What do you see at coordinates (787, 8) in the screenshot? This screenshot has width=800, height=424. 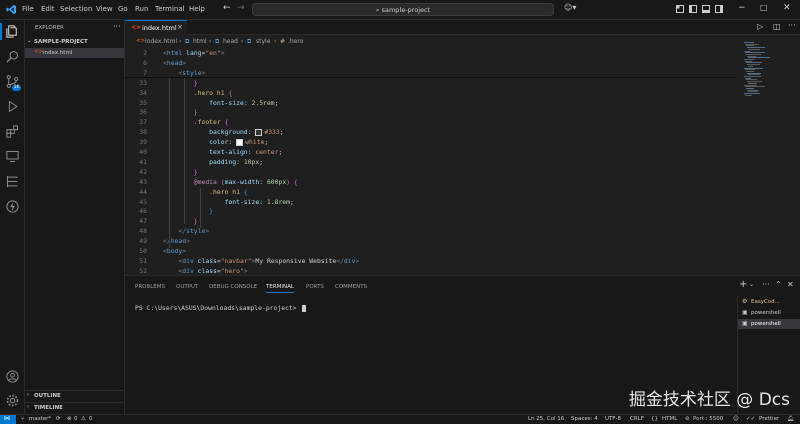 I see `close-icon: ✕` at bounding box center [787, 8].